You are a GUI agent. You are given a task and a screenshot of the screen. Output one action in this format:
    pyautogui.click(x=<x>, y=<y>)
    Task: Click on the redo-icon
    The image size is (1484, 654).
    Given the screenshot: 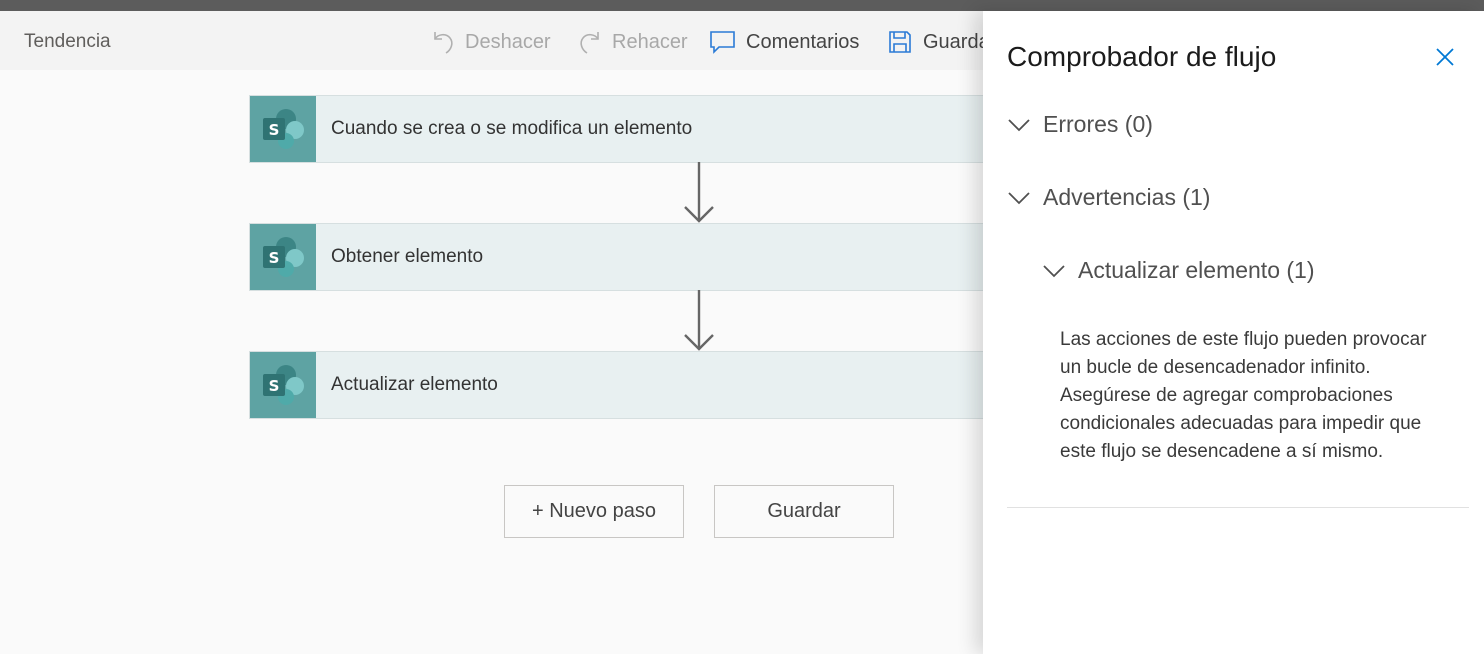 What is the action you would take?
    pyautogui.click(x=589, y=43)
    